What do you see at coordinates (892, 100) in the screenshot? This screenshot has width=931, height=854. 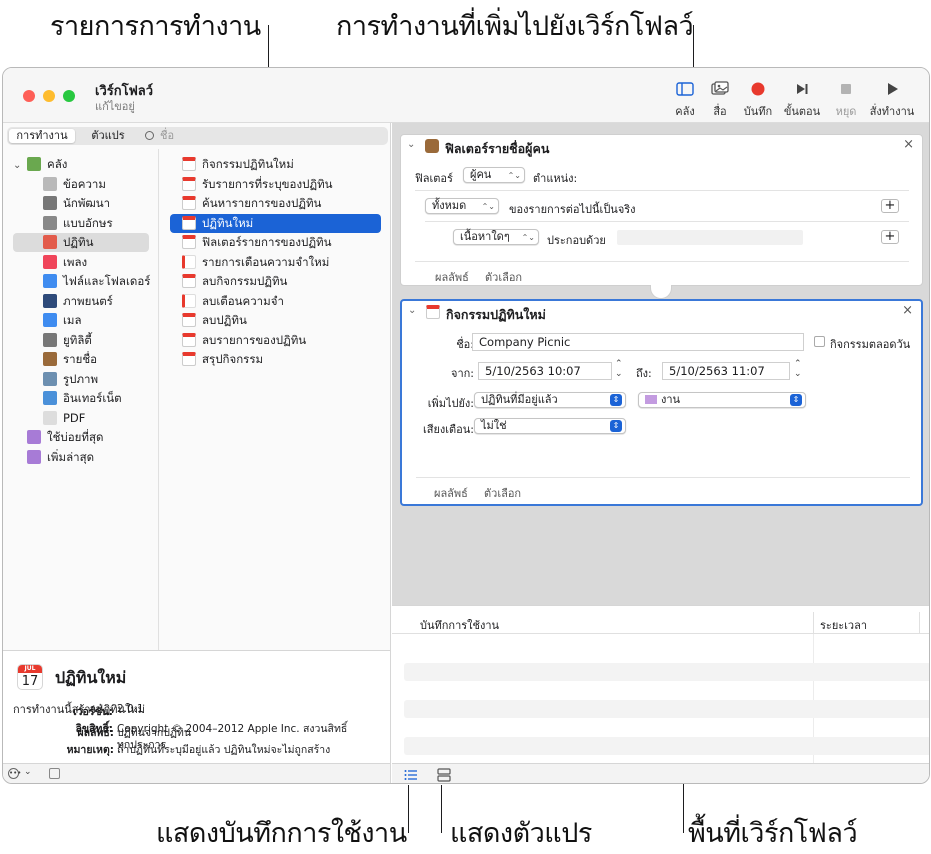 I see `run-toolbar-button: สั่งทำงาน` at bounding box center [892, 100].